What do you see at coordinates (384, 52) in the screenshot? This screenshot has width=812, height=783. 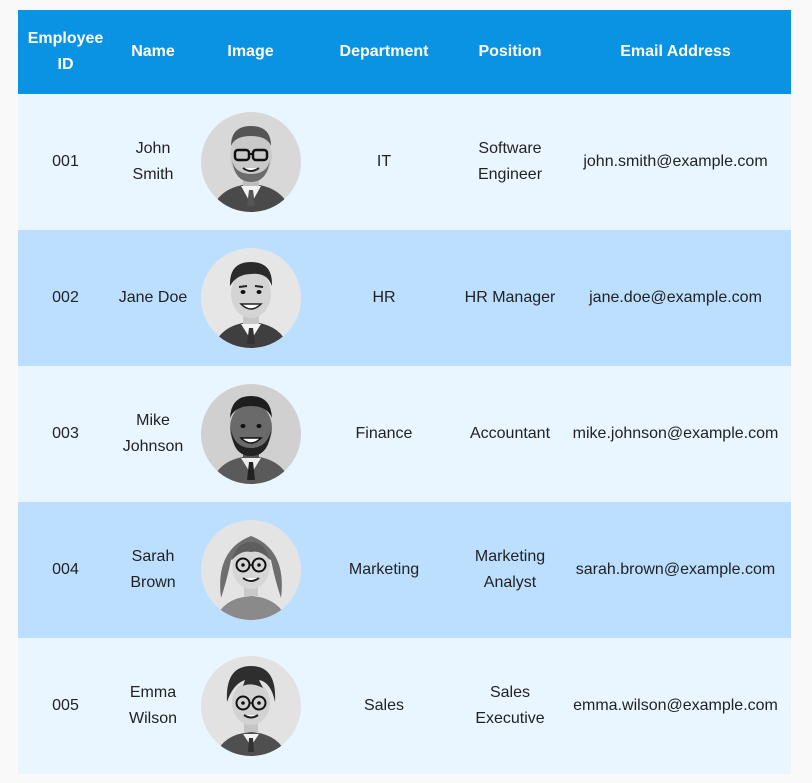 I see `header-department: Department` at bounding box center [384, 52].